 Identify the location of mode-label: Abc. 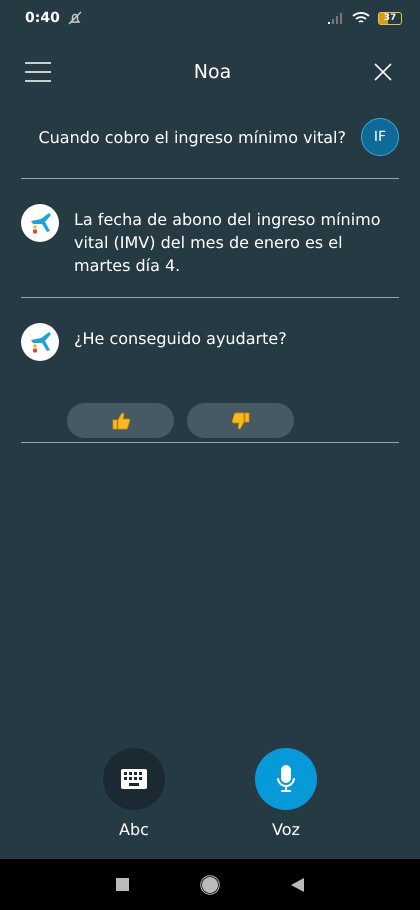
(134, 829).